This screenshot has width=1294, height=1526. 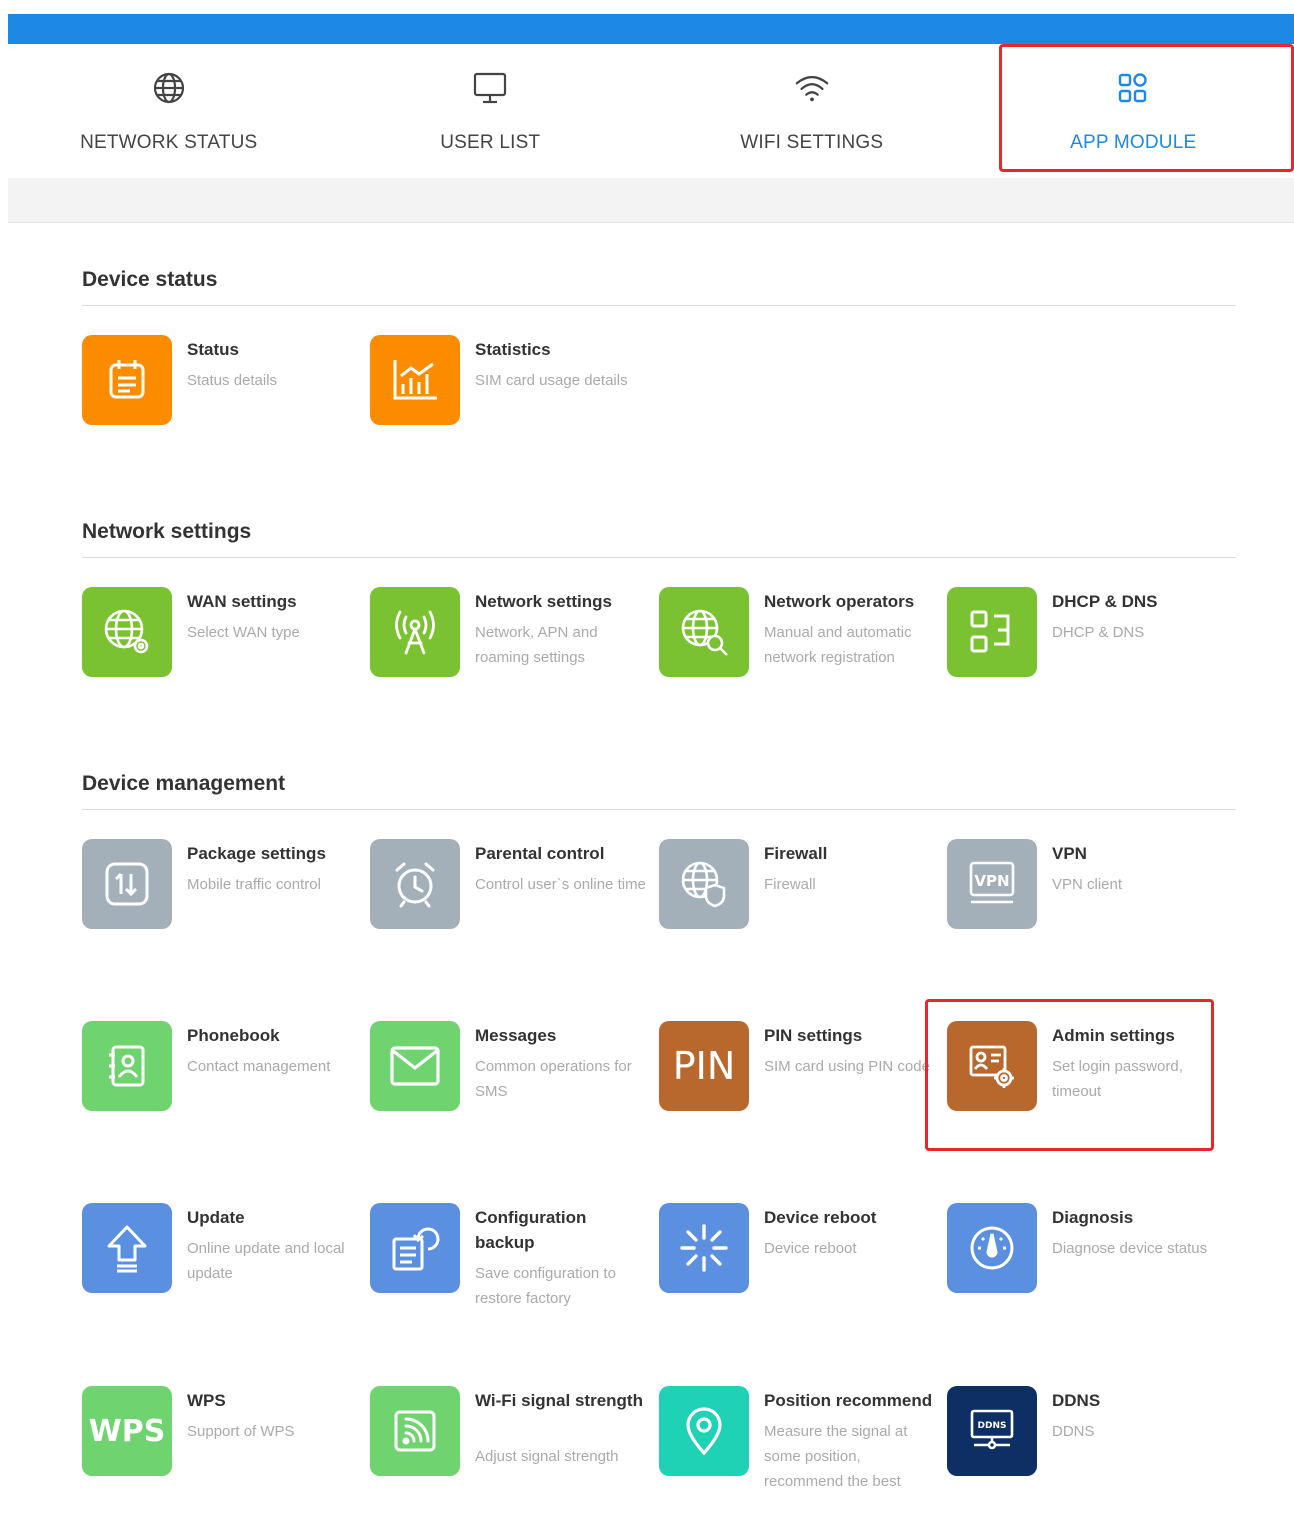 What do you see at coordinates (562, 1286) in the screenshot?
I see `tile-desc: Save configuration to restore factory` at bounding box center [562, 1286].